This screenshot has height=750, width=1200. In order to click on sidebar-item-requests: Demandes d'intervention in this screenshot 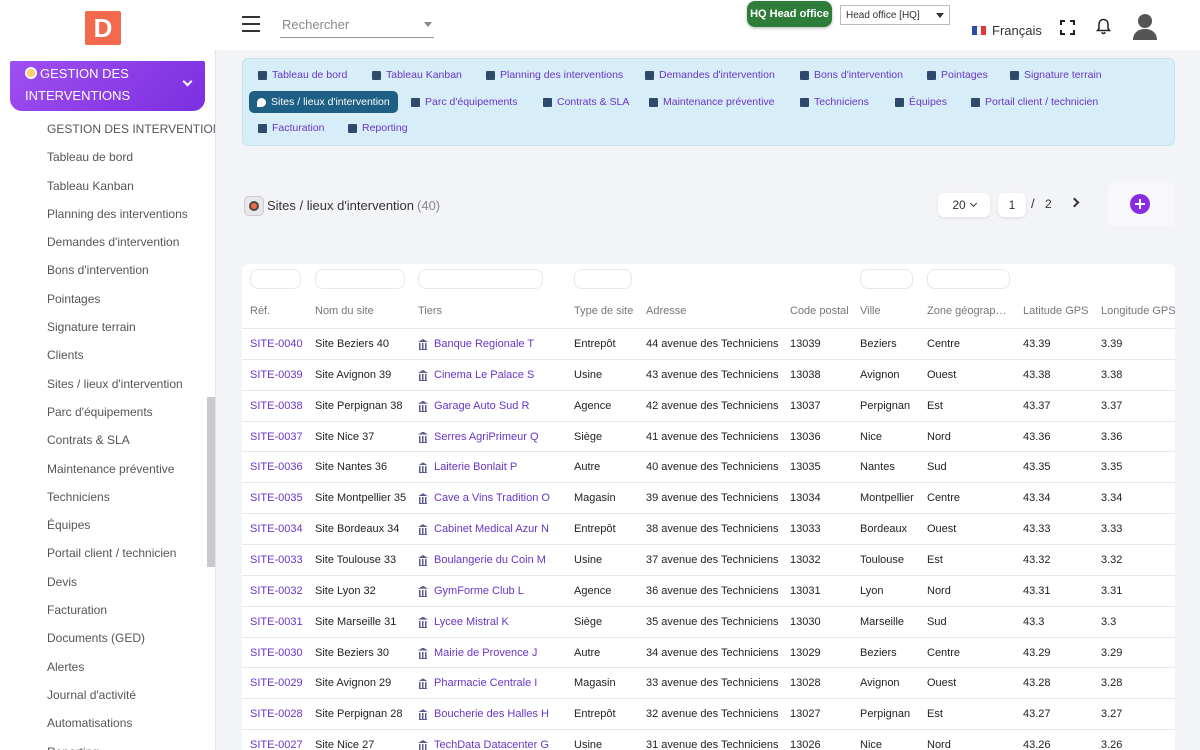, I will do `click(103, 242)`.